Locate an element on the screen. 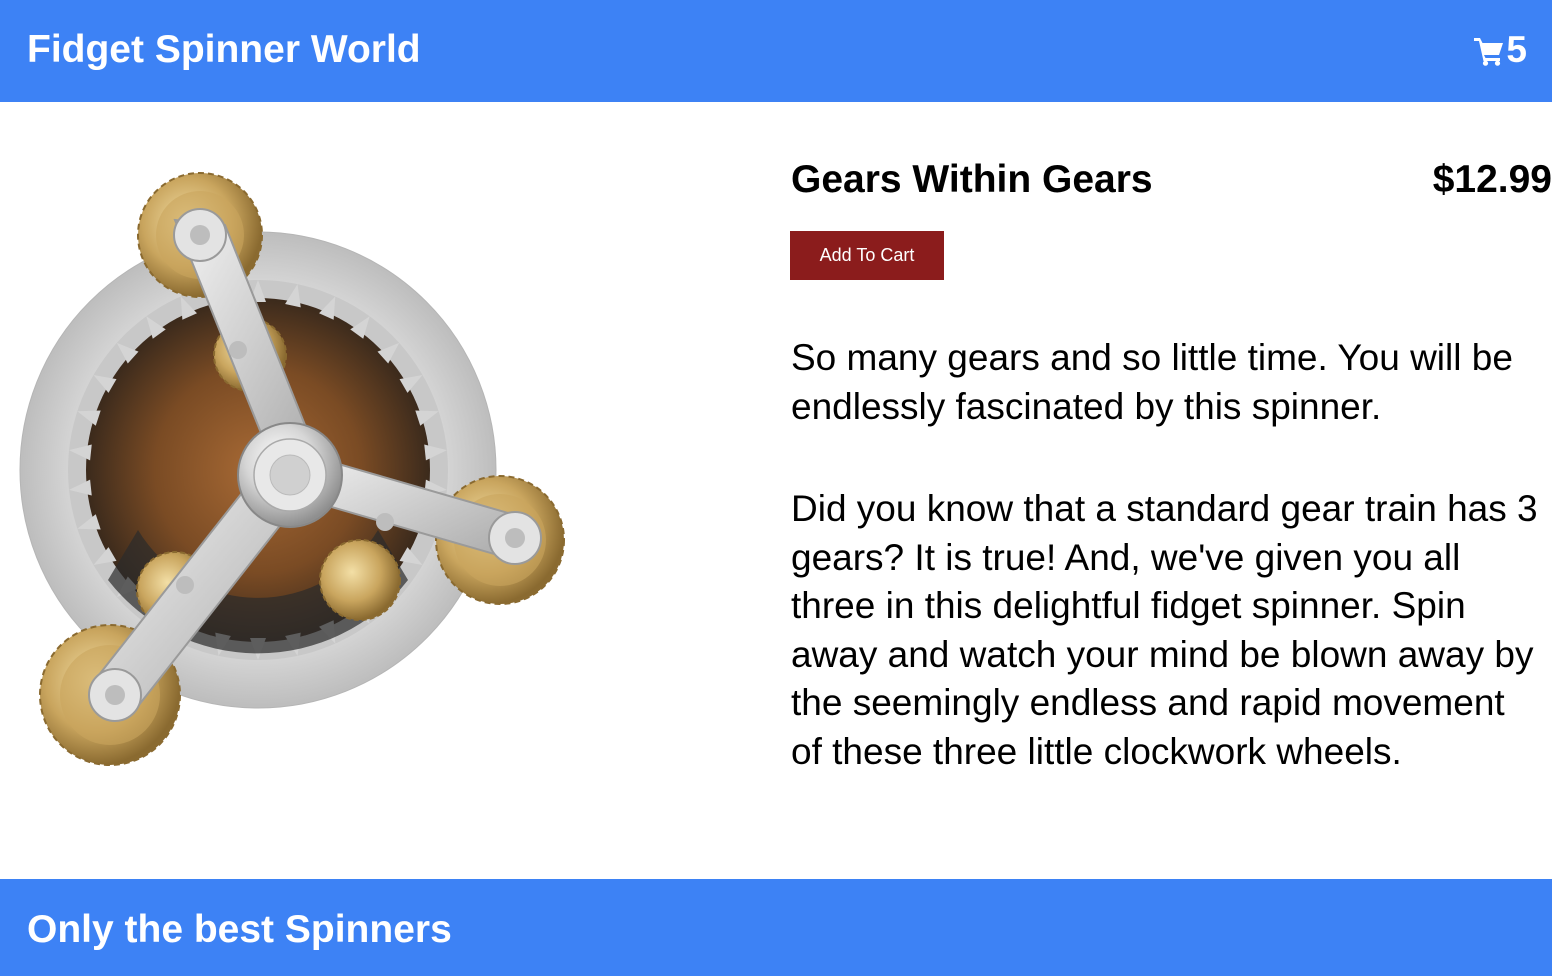 This screenshot has width=1552, height=976. shopping-cart-icon is located at coordinates (1489, 52).